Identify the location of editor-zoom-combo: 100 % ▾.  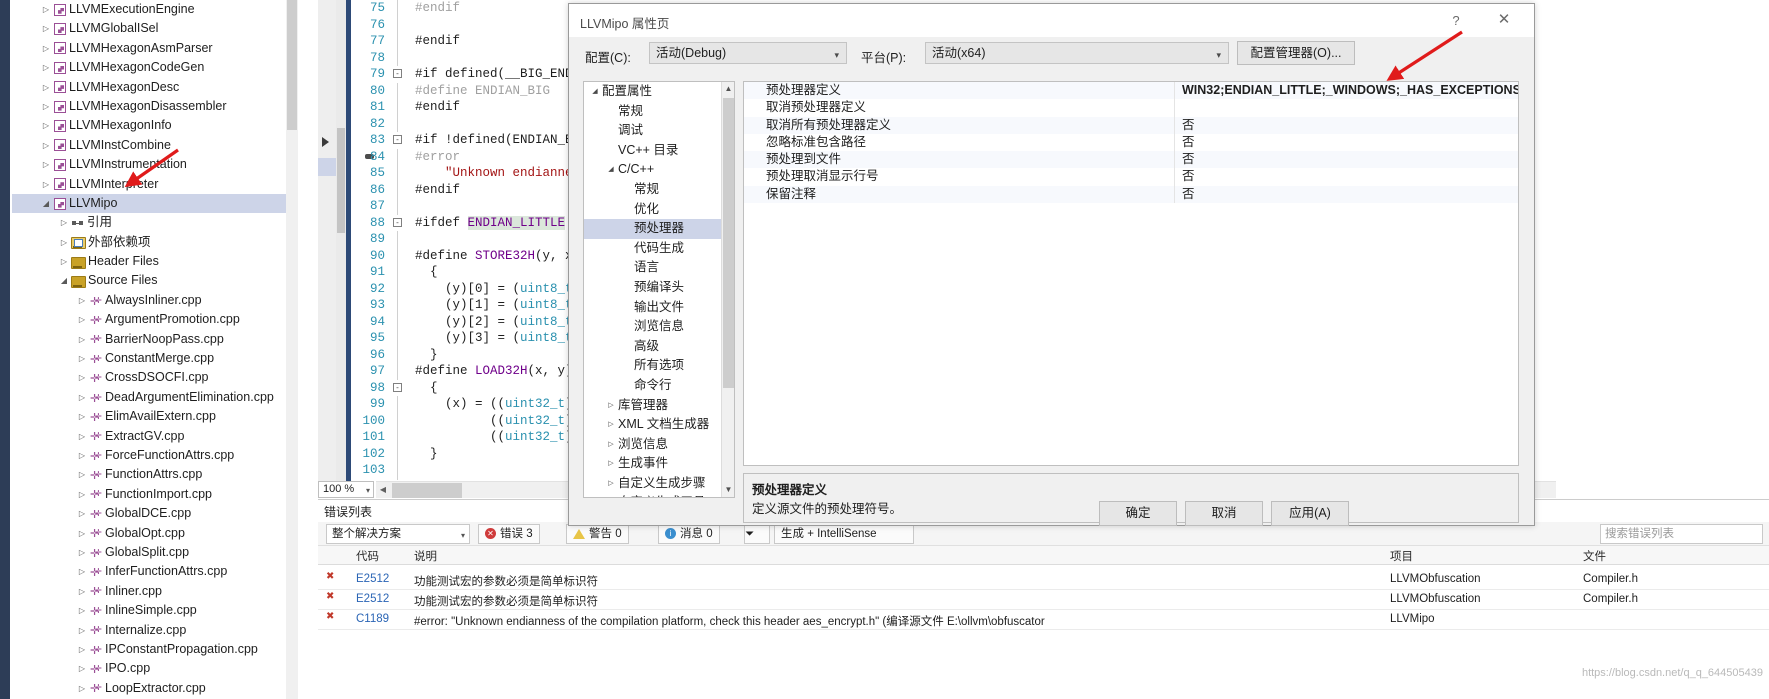
(346, 489).